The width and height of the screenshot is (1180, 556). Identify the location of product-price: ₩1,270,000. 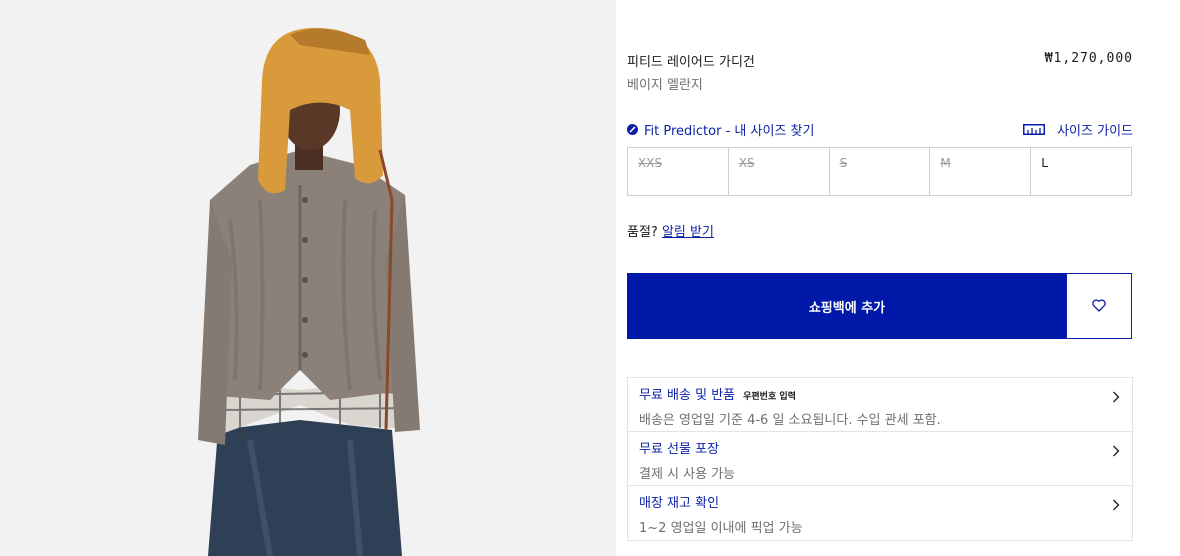
(1088, 58).